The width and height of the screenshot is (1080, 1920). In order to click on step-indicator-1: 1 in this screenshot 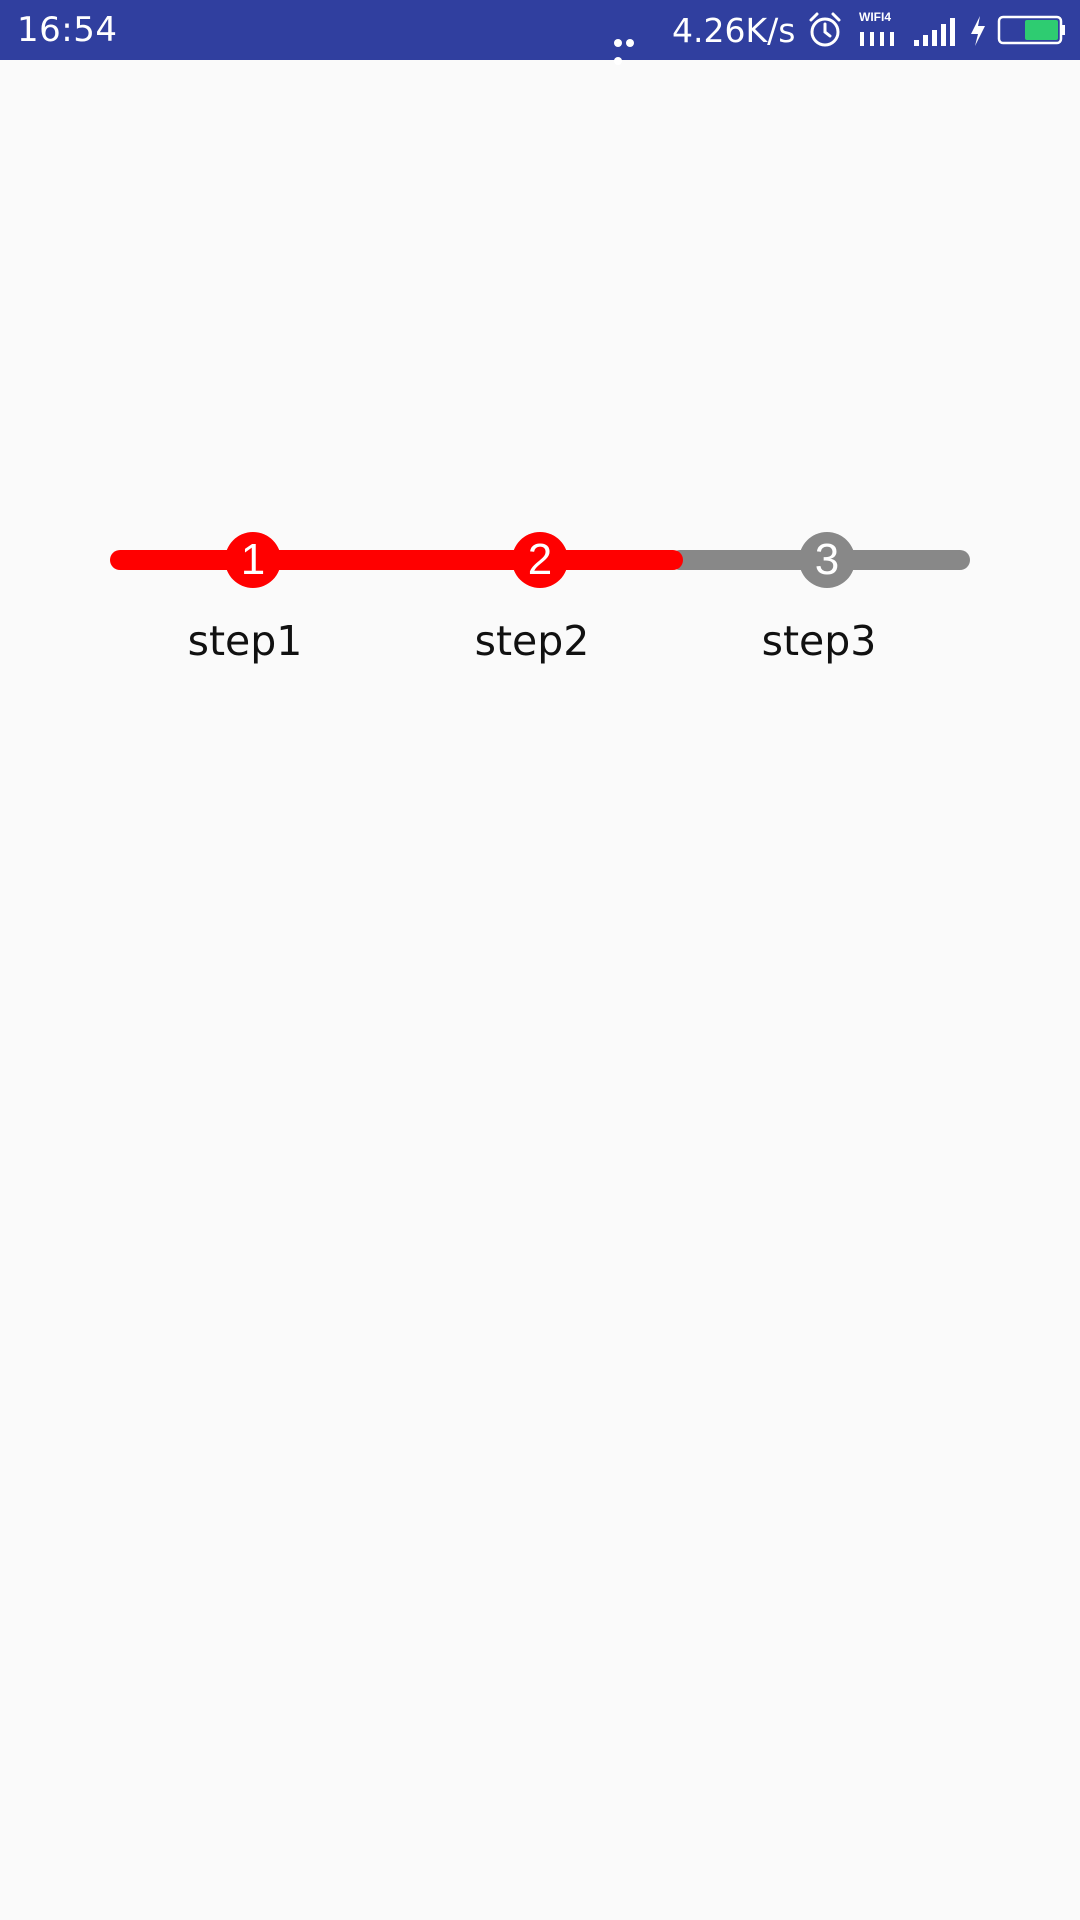, I will do `click(253, 560)`.